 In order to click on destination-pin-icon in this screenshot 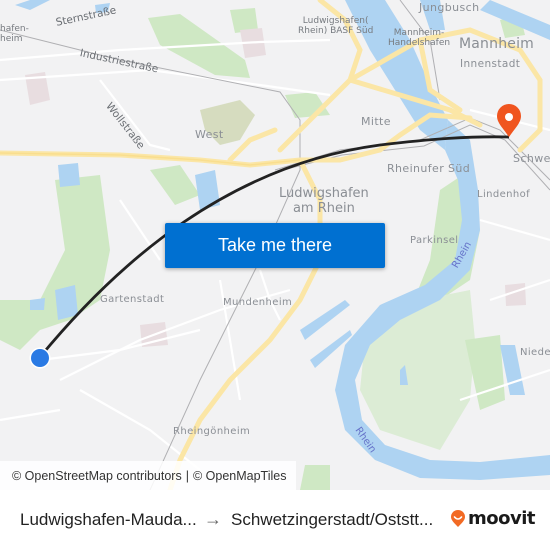, I will do `click(509, 120)`.